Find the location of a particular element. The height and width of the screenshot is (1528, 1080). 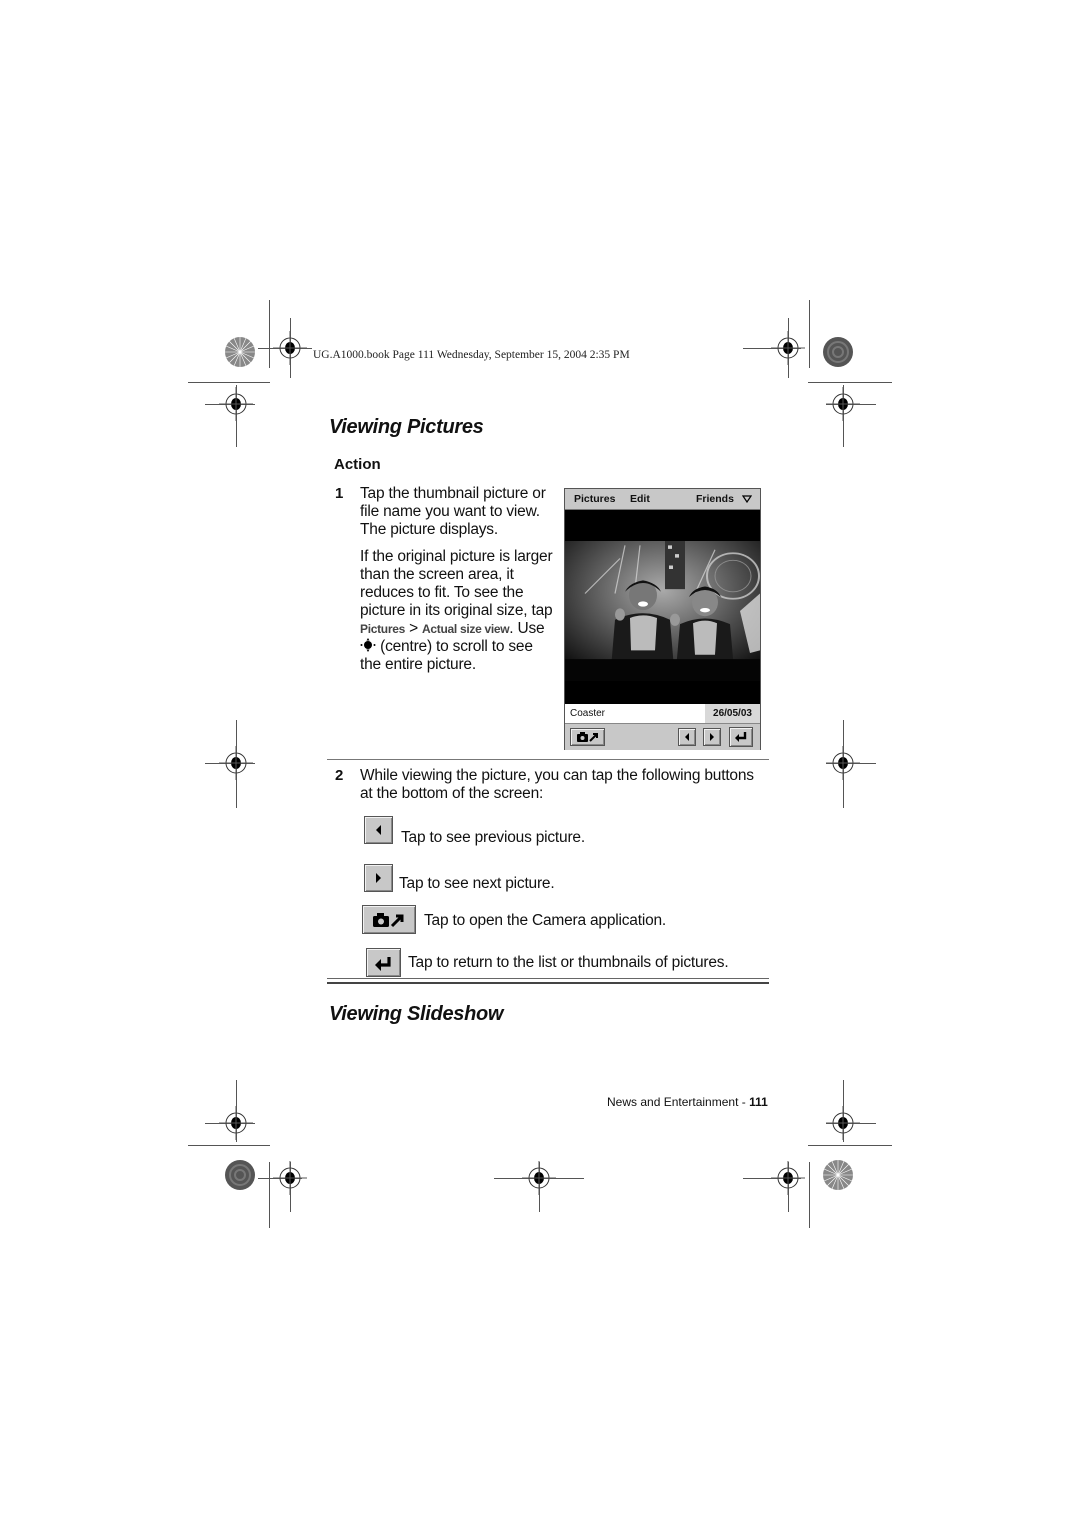

previous-picture-button is located at coordinates (687, 737).